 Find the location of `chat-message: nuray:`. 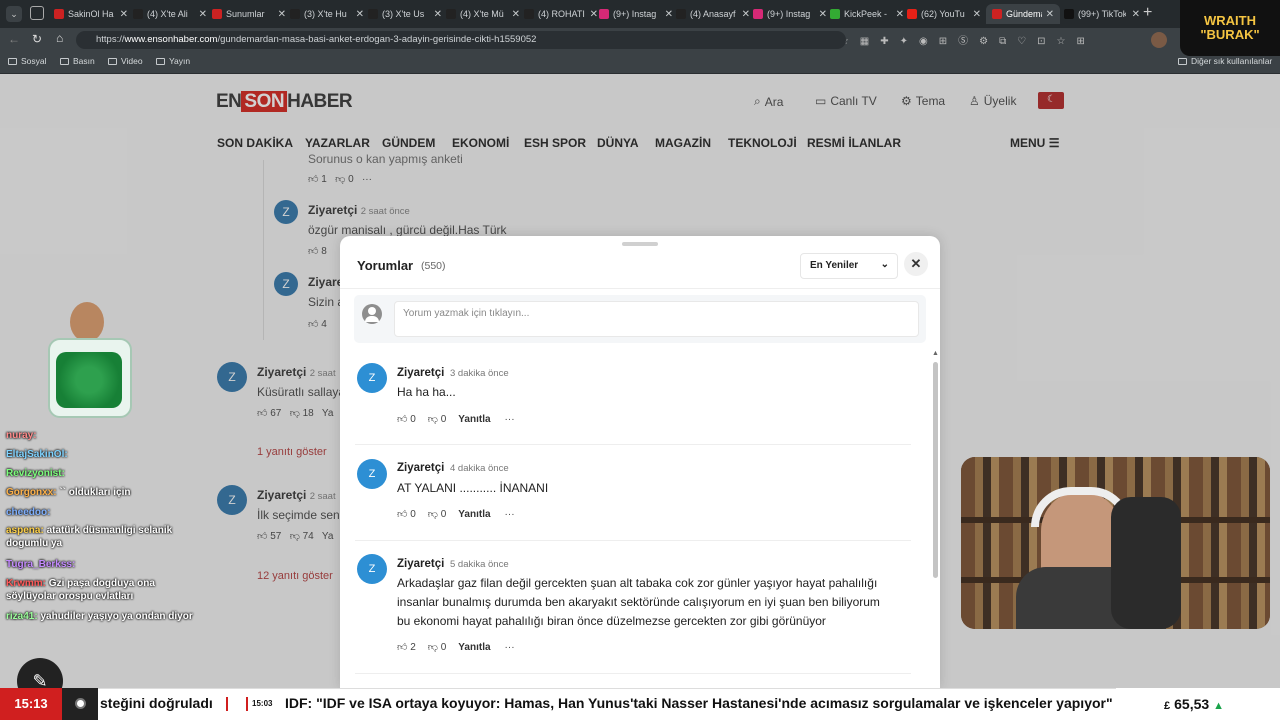

chat-message: nuray: is located at coordinates (101, 435).